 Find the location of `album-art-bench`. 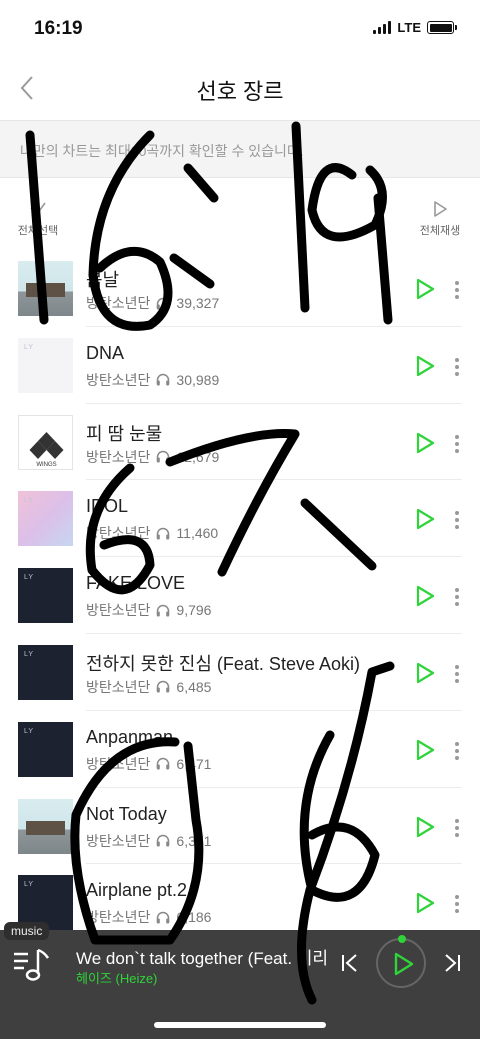

album-art-bench is located at coordinates (45, 827).